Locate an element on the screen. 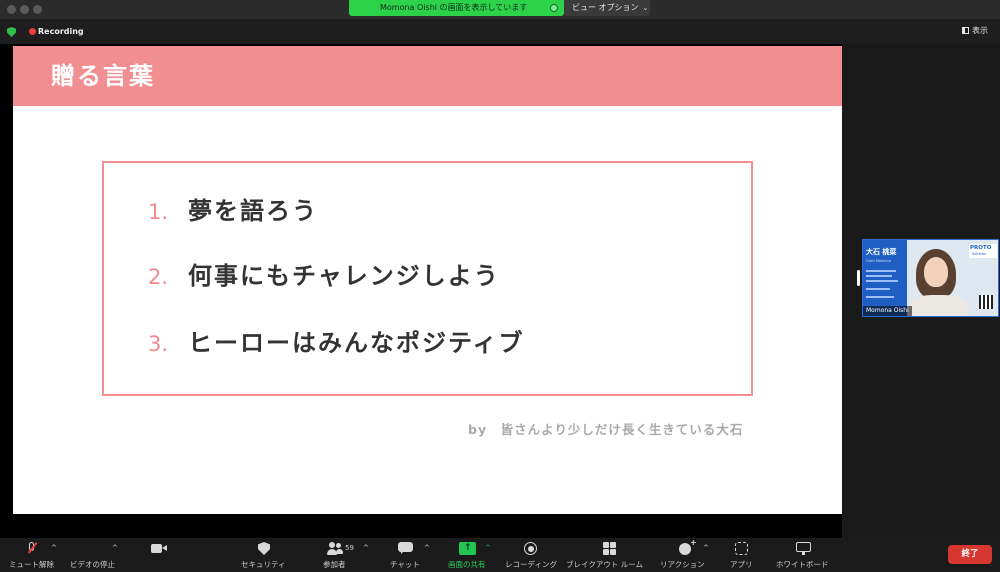 The image size is (1000, 572). panel-resize-handle is located at coordinates (858, 278).